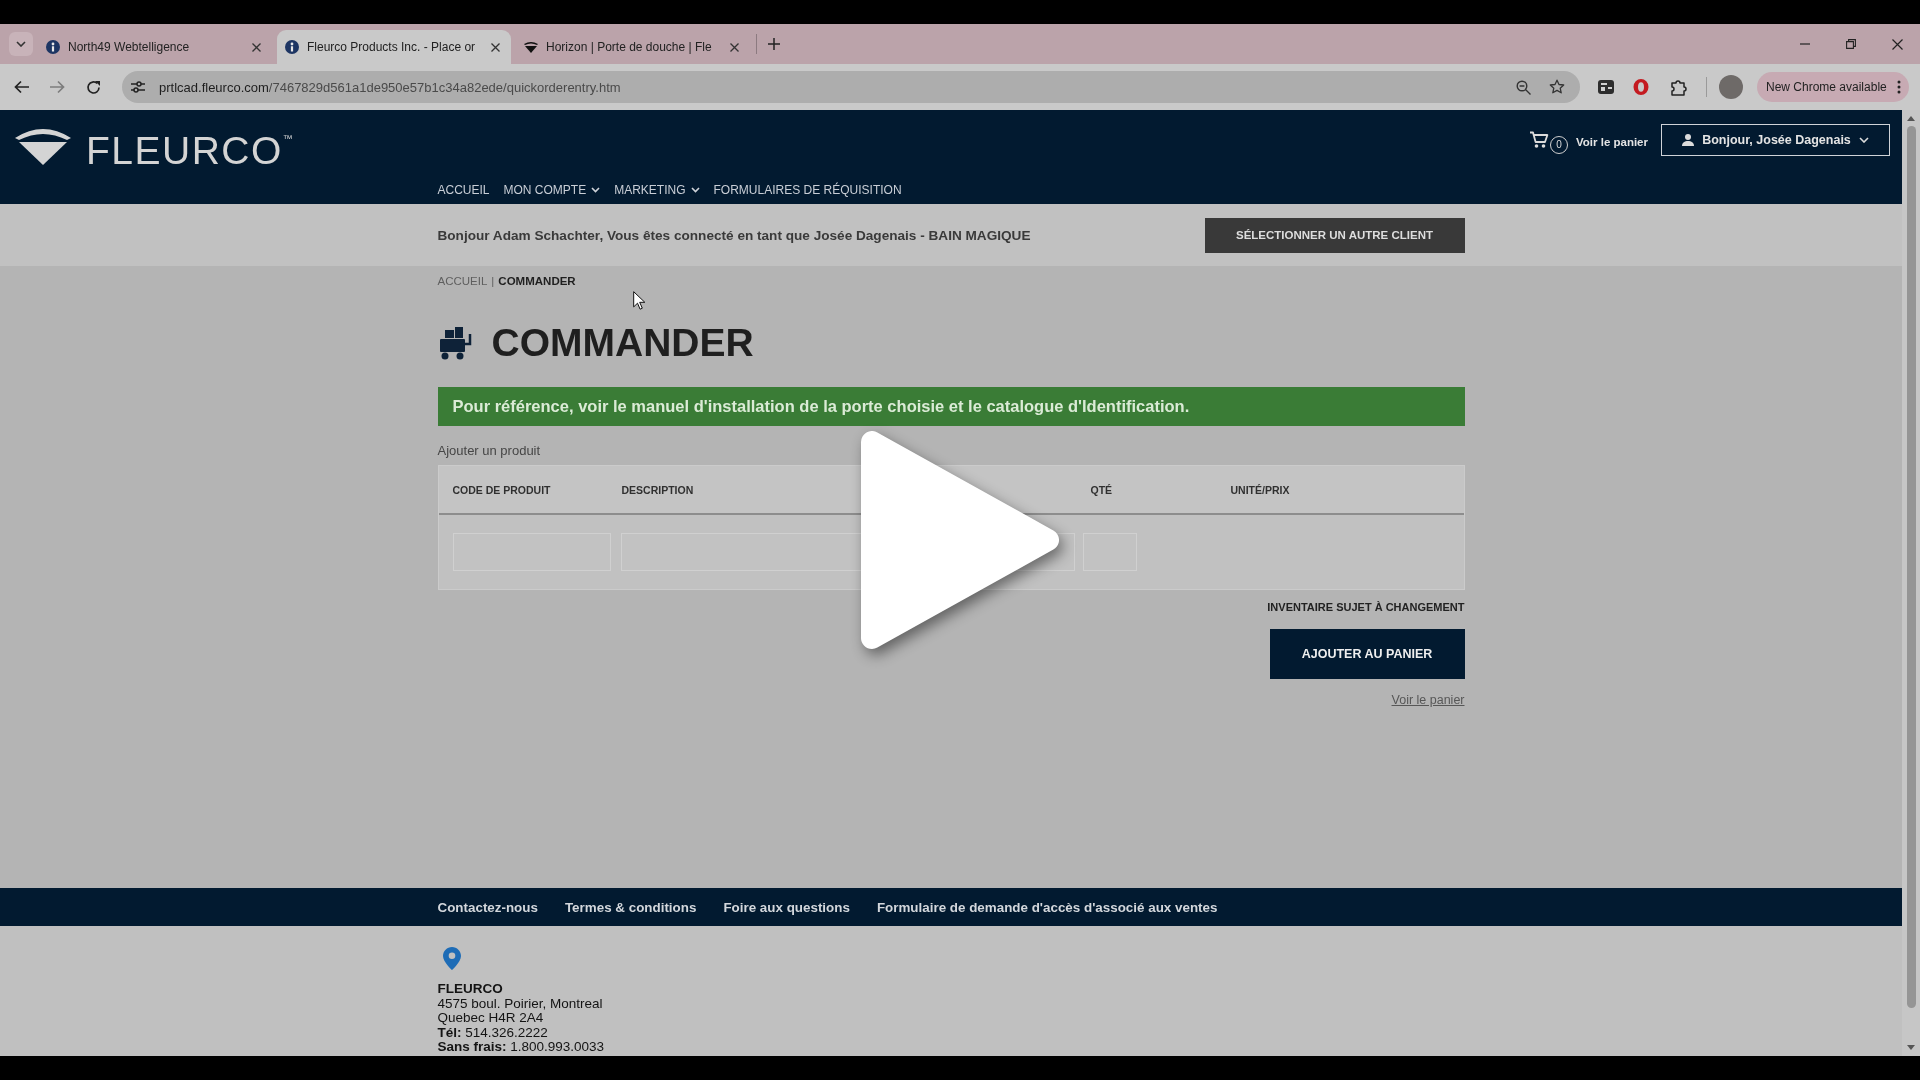  What do you see at coordinates (531, 47) in the screenshot?
I see `triangle-logo-icon` at bounding box center [531, 47].